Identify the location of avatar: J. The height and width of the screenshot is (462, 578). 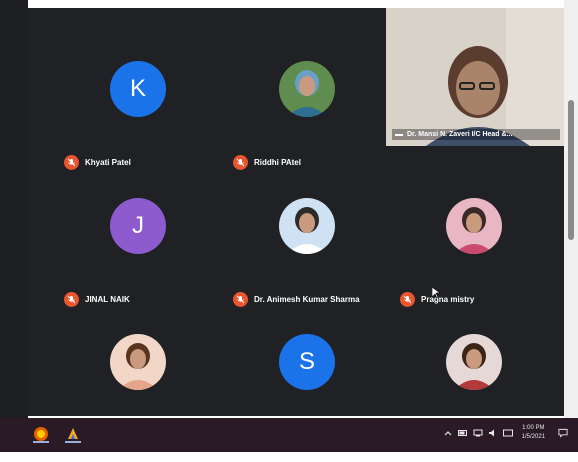
(138, 226).